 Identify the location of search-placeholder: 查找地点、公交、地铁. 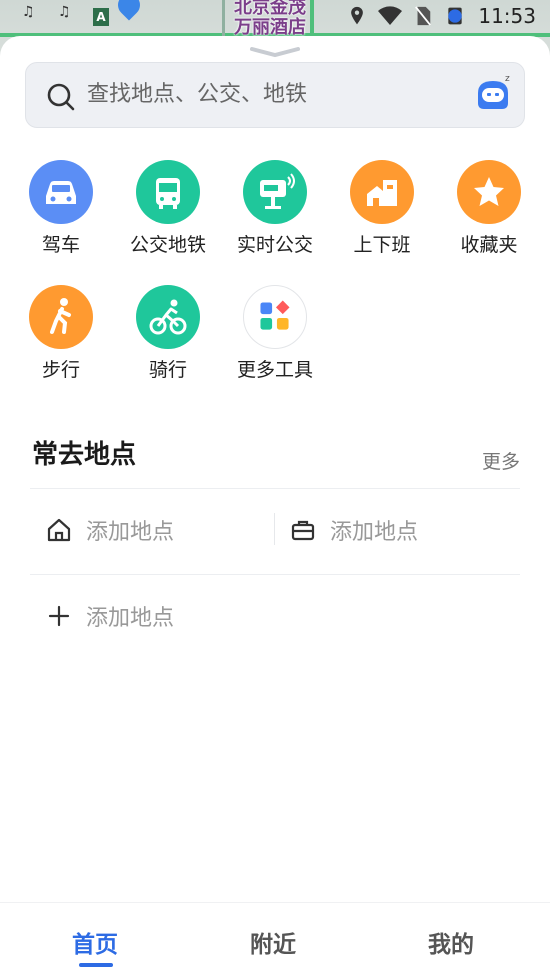
(197, 94).